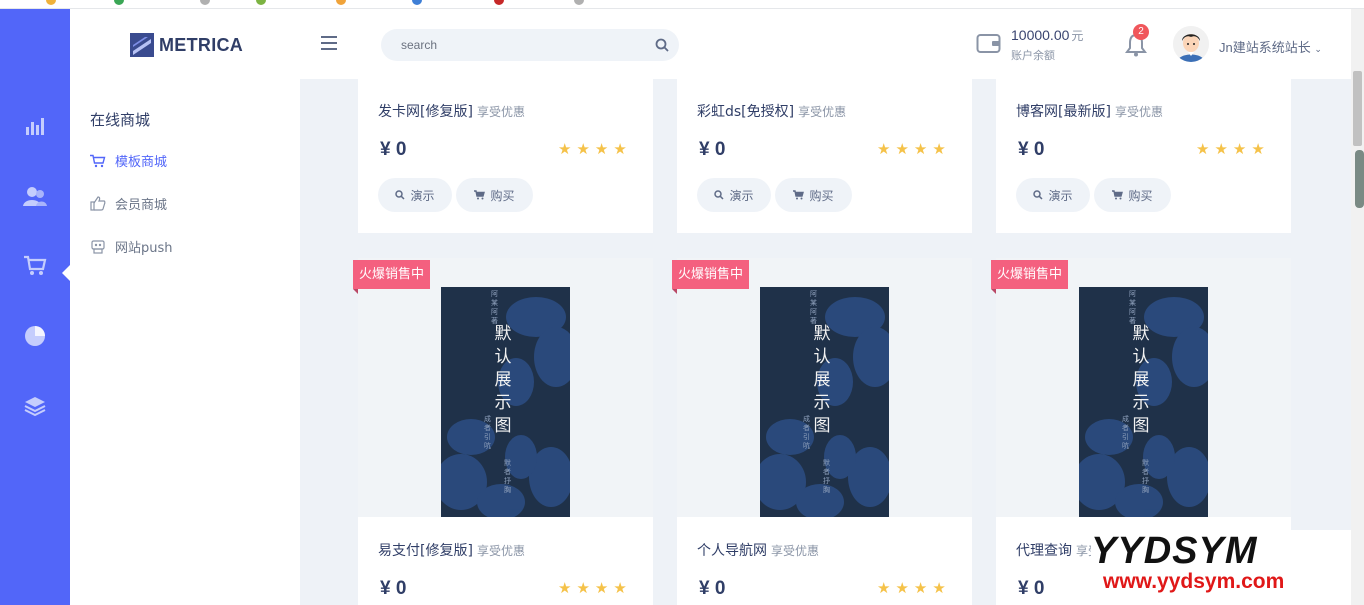  What do you see at coordinates (505, 156) in the screenshot?
I see `product-card: 发卡网[修复版] 享受优惠 ¥ 0 ★★★★ 演示 购买` at bounding box center [505, 156].